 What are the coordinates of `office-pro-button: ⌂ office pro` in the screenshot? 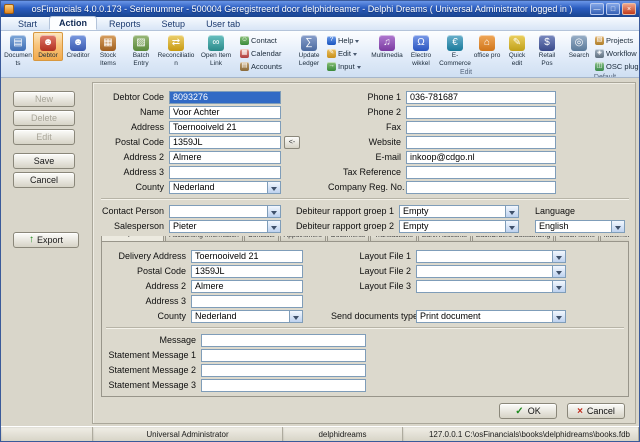 It's located at (487, 46).